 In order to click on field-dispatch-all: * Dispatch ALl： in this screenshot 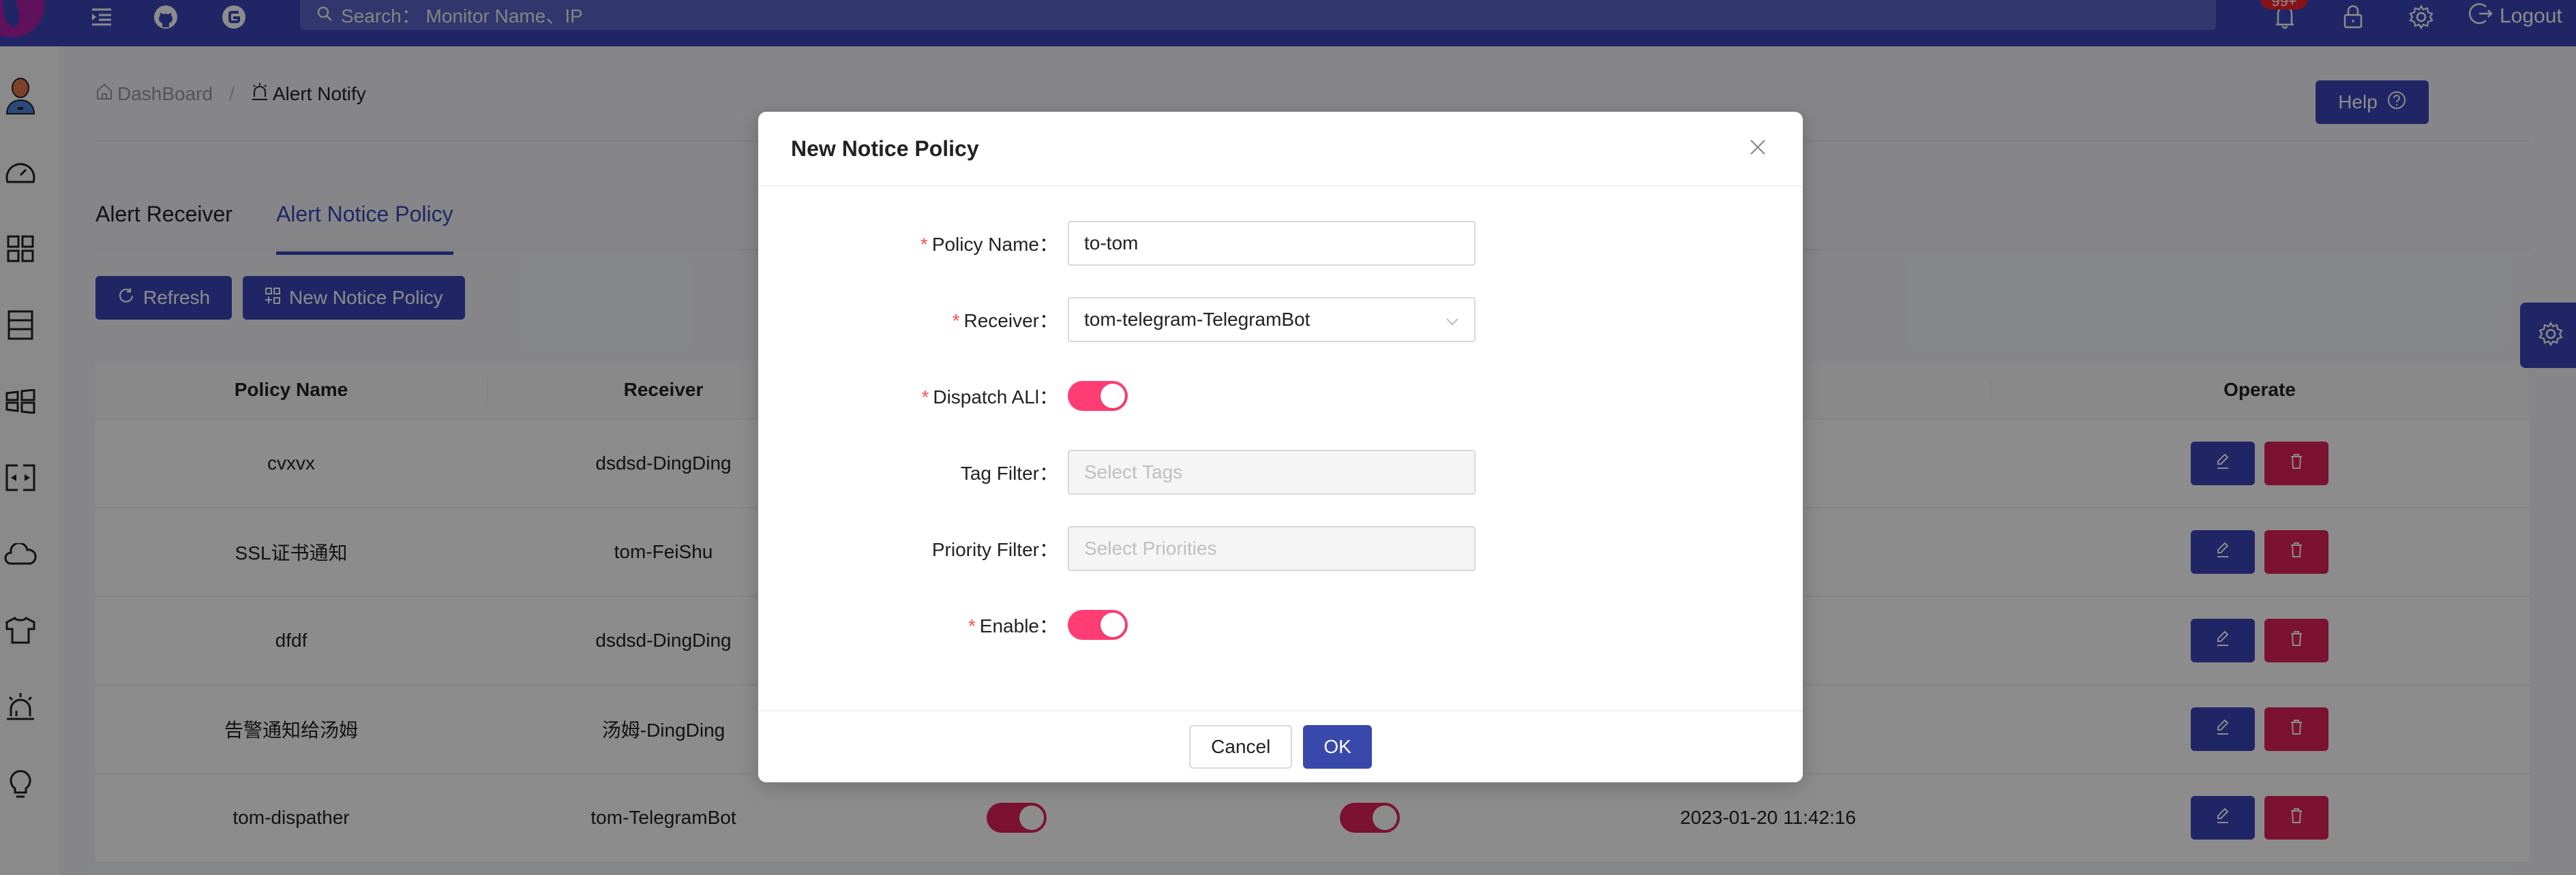, I will do `click(1280, 396)`.